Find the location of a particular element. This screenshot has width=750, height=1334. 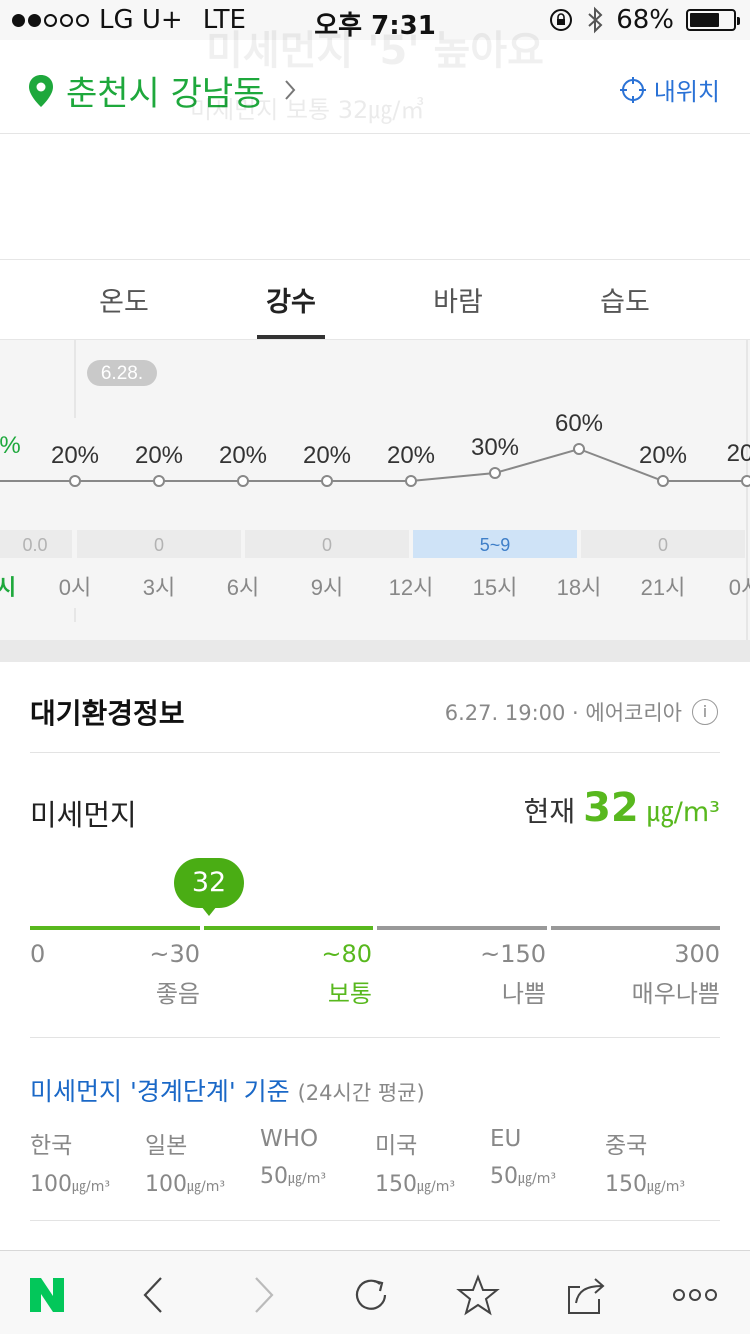

browser-toolbar is located at coordinates (375, 1292).